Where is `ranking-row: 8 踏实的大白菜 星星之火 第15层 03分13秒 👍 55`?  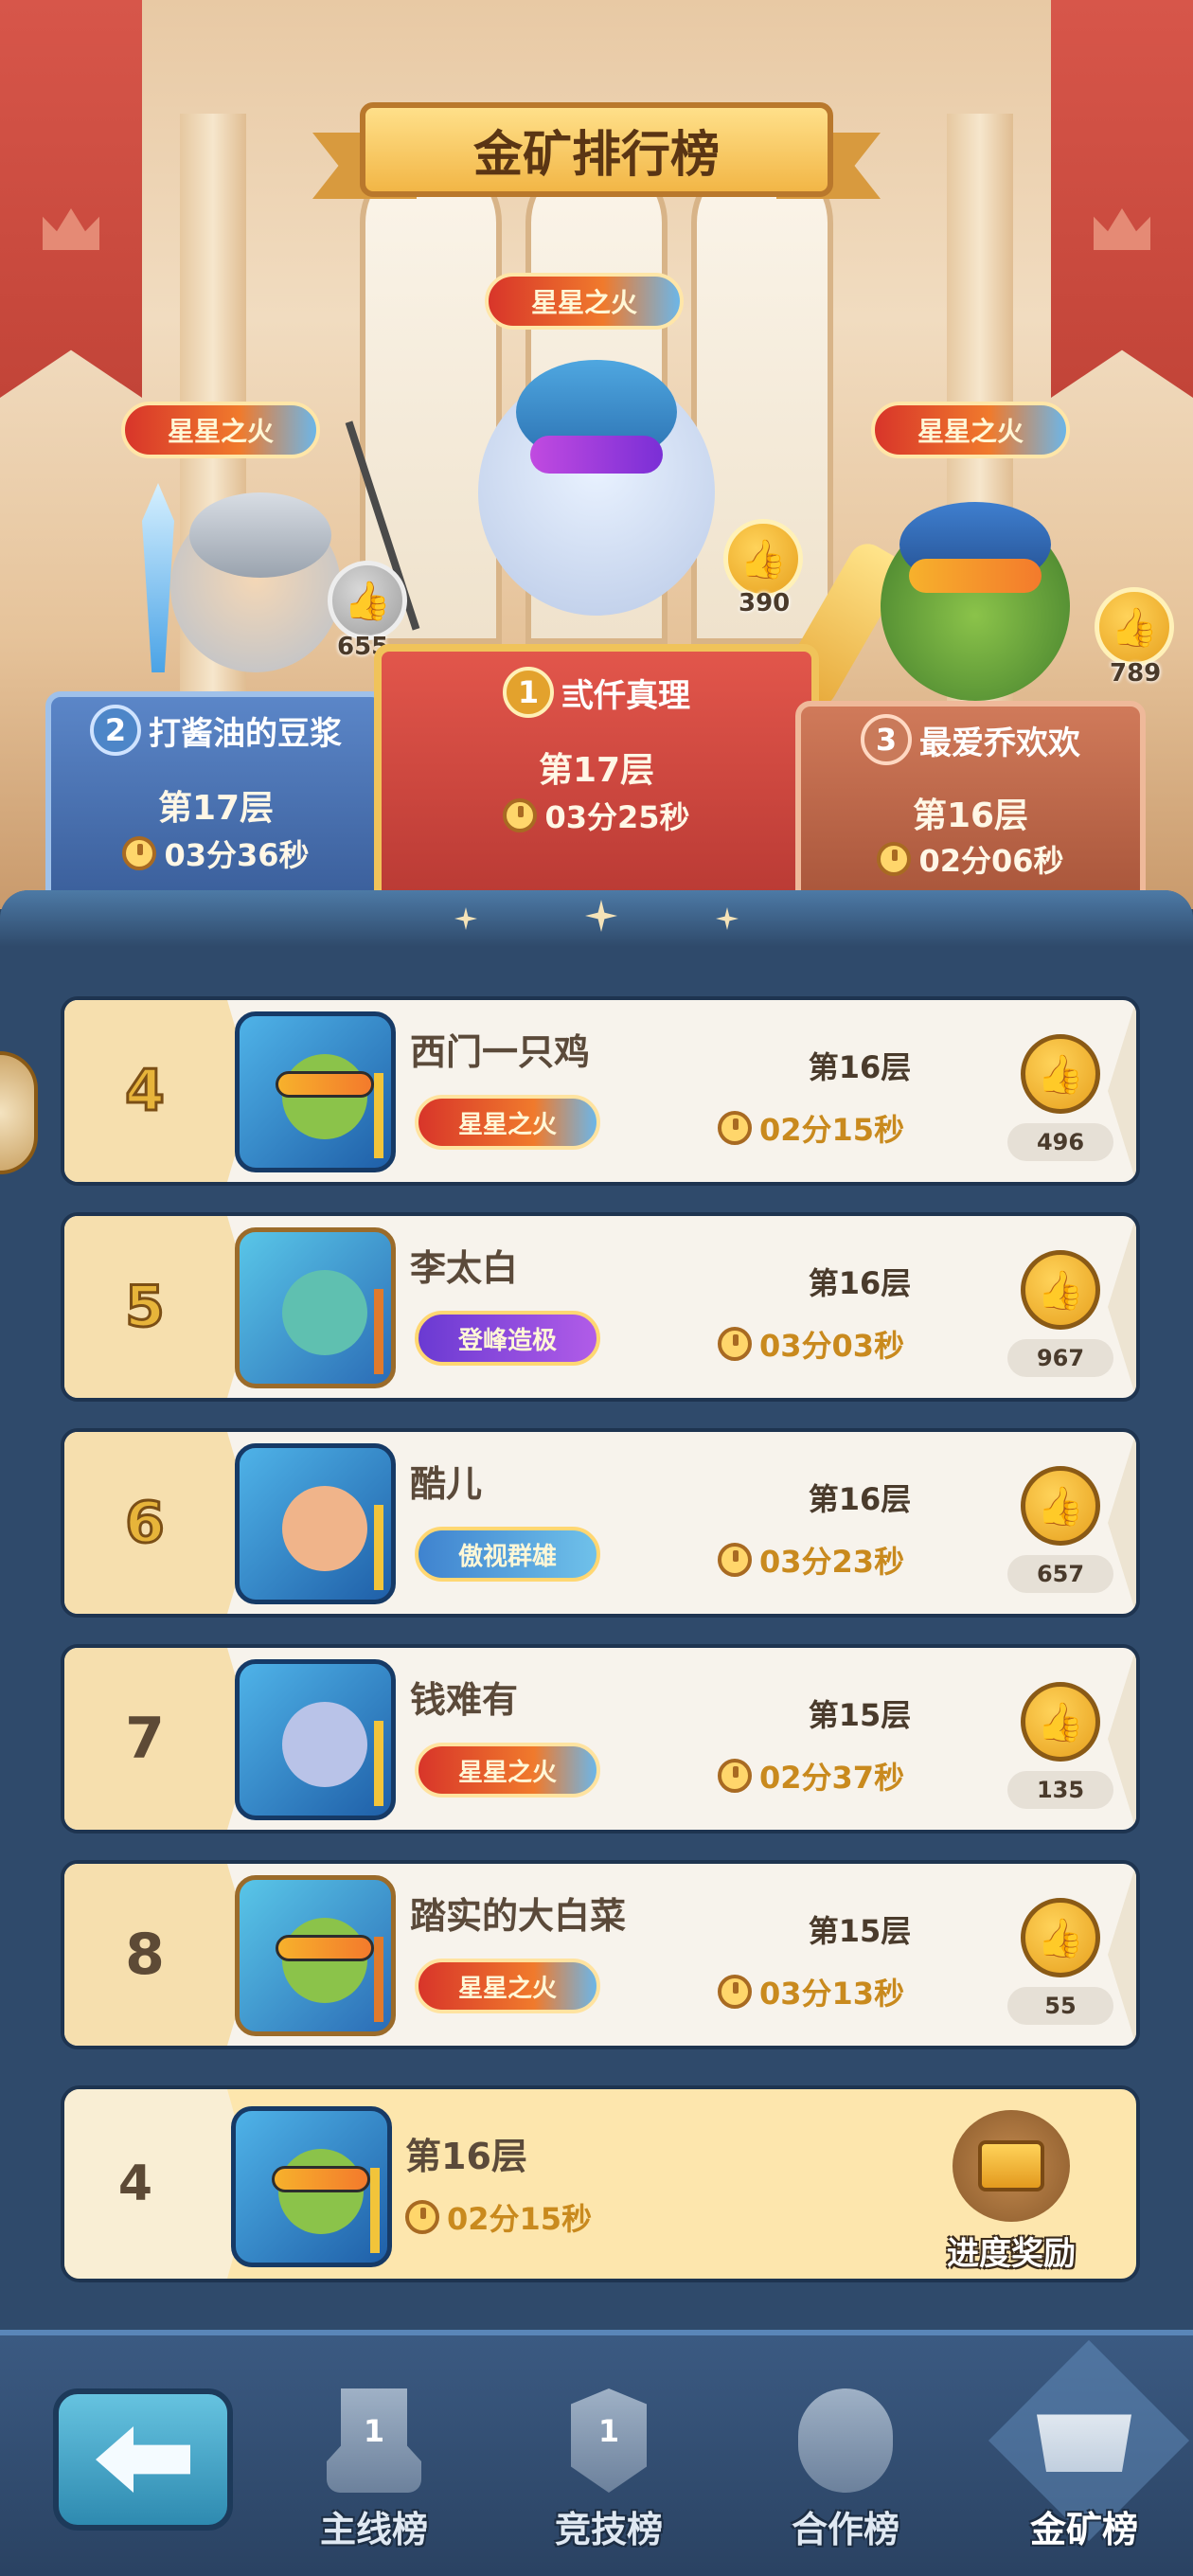
ranking-row: 8 踏实的大白菜 星星之火 第15层 03分13秒 👍 55 is located at coordinates (600, 1954).